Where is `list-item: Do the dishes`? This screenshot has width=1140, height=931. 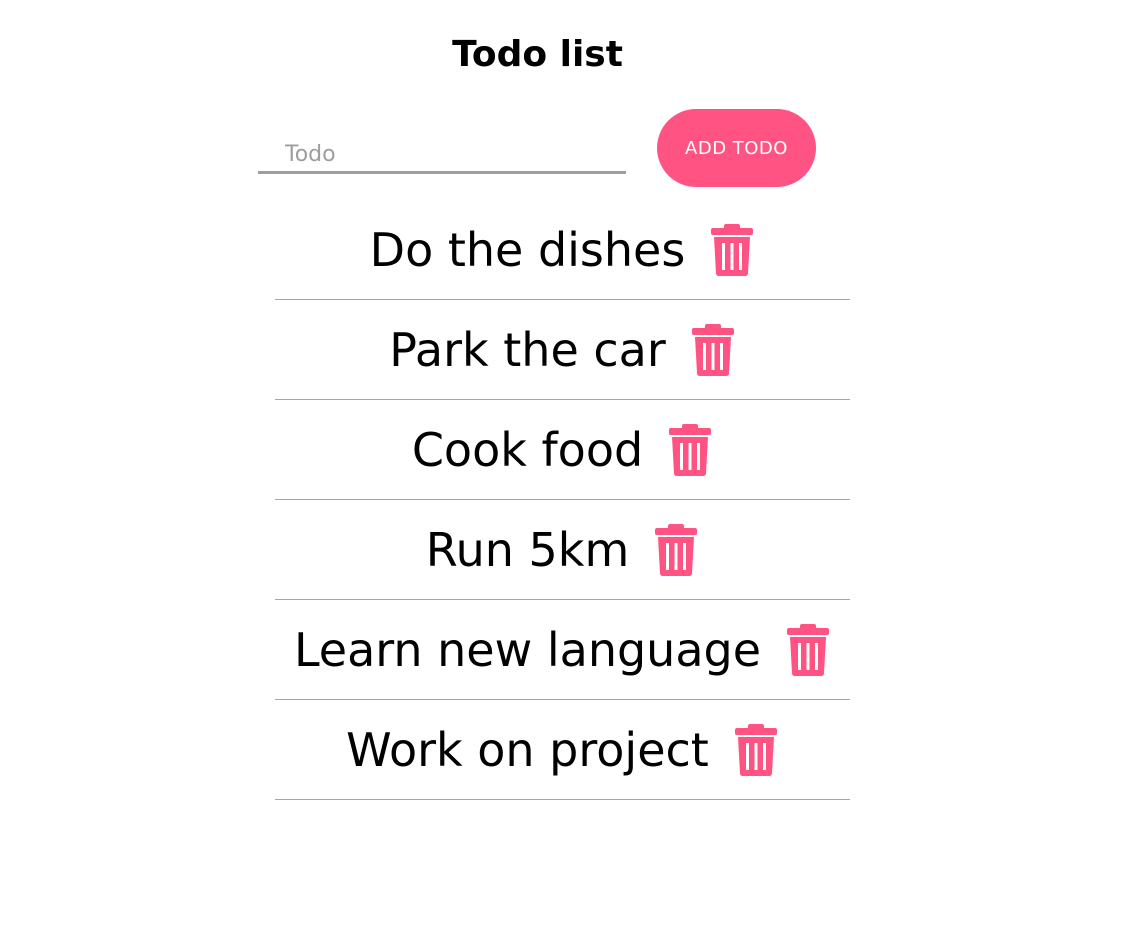
list-item: Do the dishes is located at coordinates (562, 250).